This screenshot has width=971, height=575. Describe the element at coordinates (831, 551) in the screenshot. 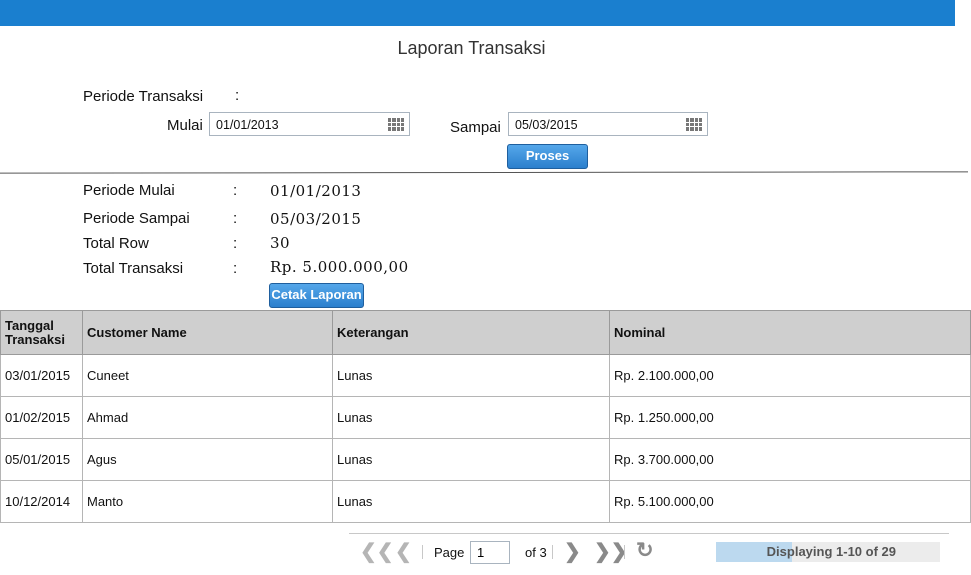

I see `display-status-text: Displaying 1-10 of 29` at that location.